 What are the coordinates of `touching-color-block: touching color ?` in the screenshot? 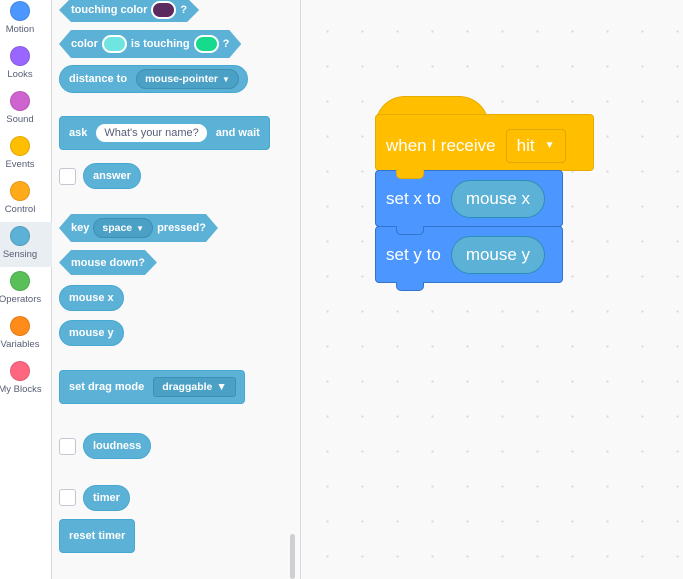 It's located at (129, 11).